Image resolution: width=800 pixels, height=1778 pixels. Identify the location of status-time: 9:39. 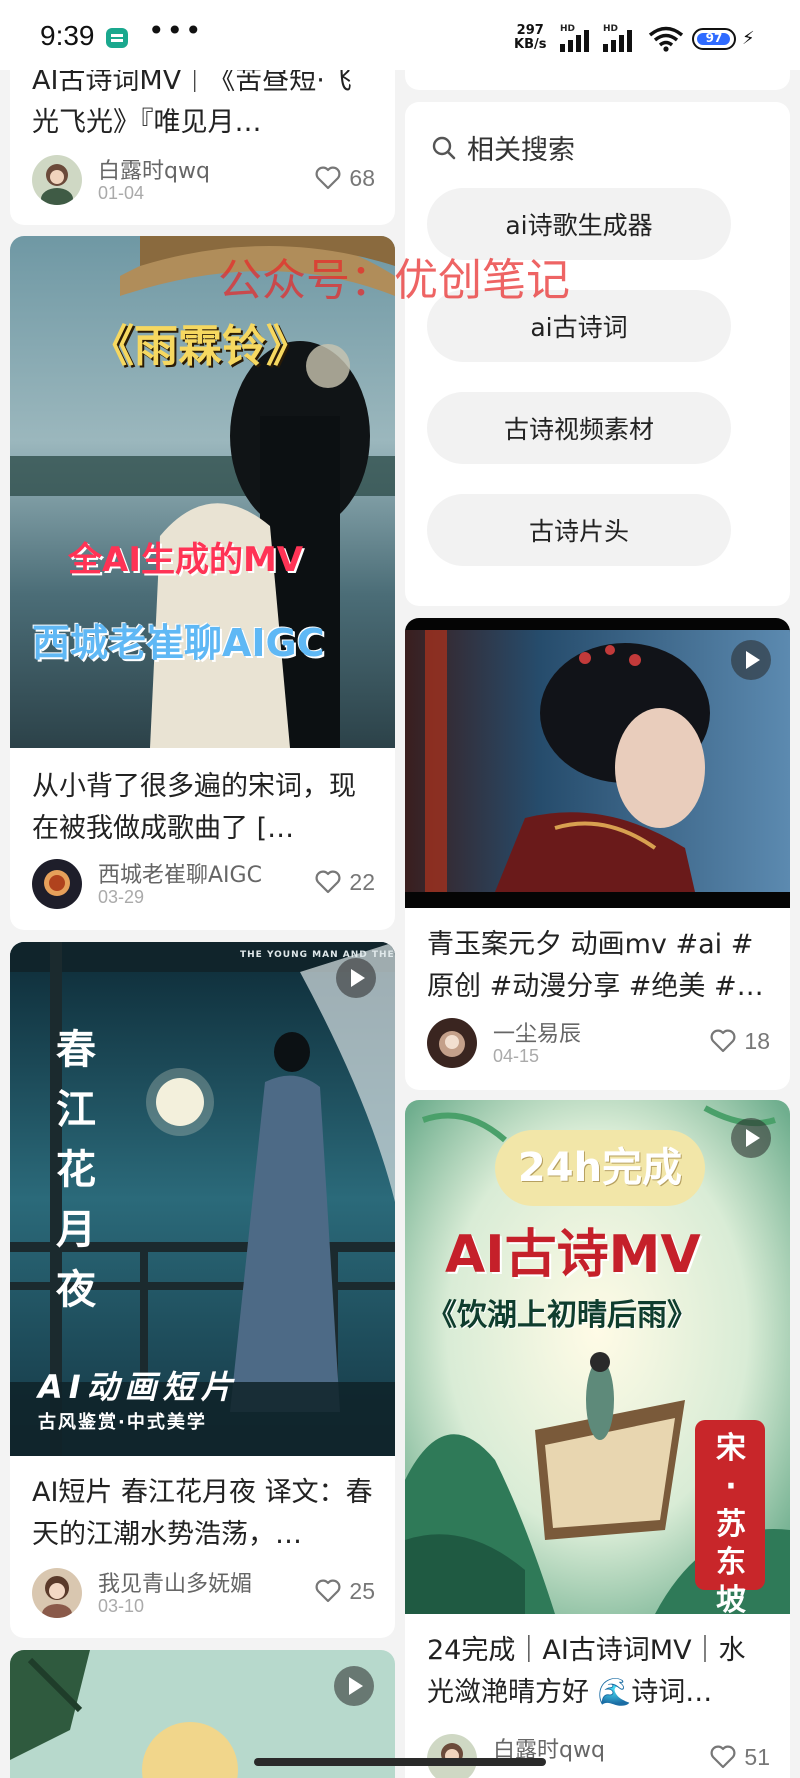
(67, 35).